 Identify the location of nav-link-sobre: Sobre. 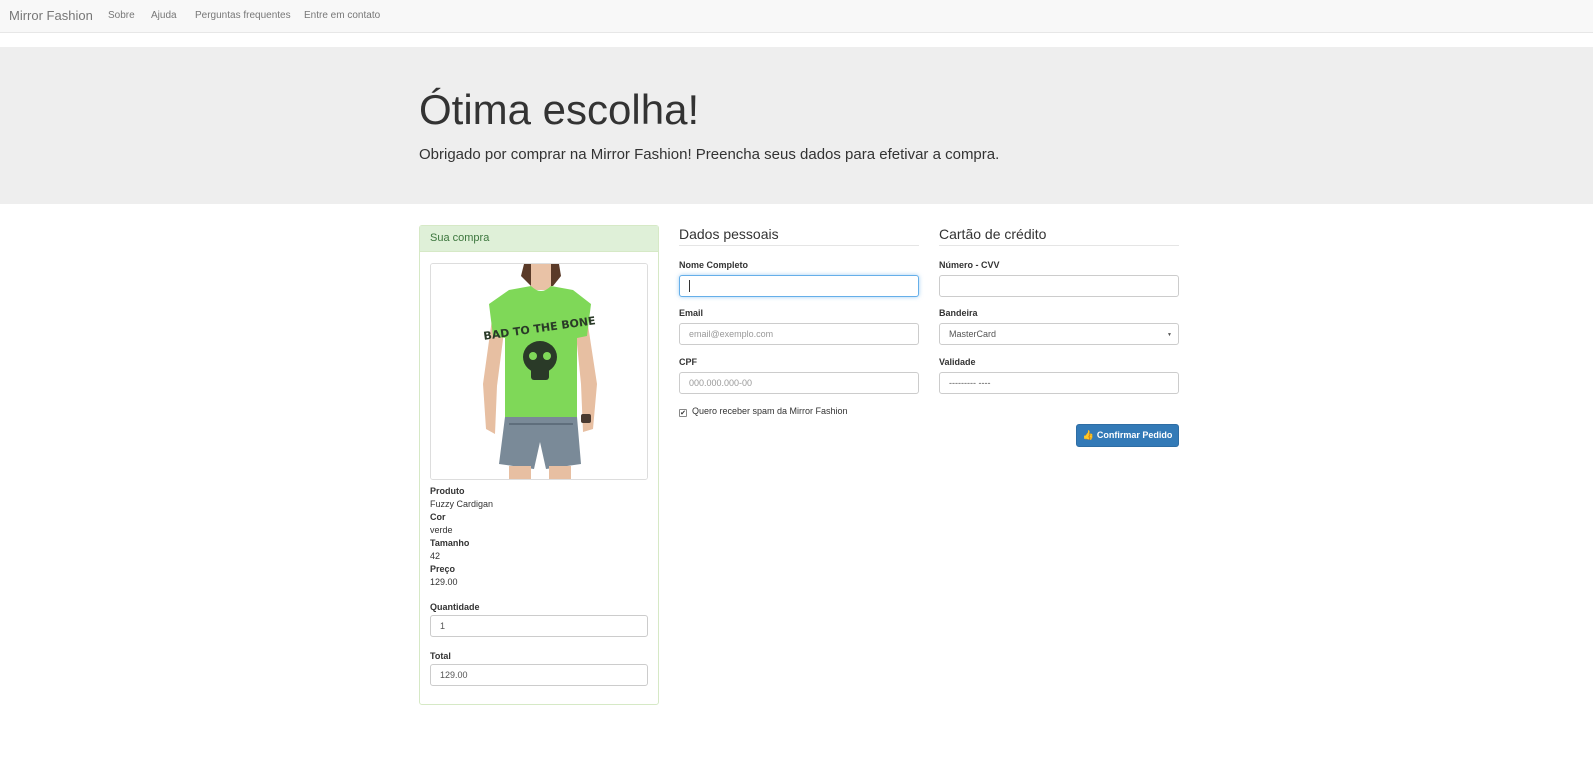
(121, 15).